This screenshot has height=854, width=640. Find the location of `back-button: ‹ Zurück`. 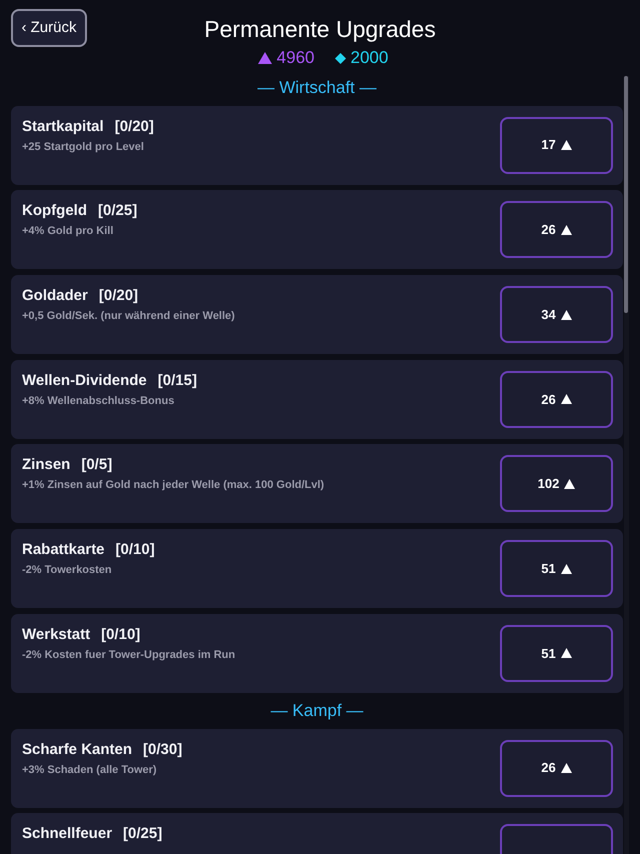

back-button: ‹ Zurück is located at coordinates (49, 28).